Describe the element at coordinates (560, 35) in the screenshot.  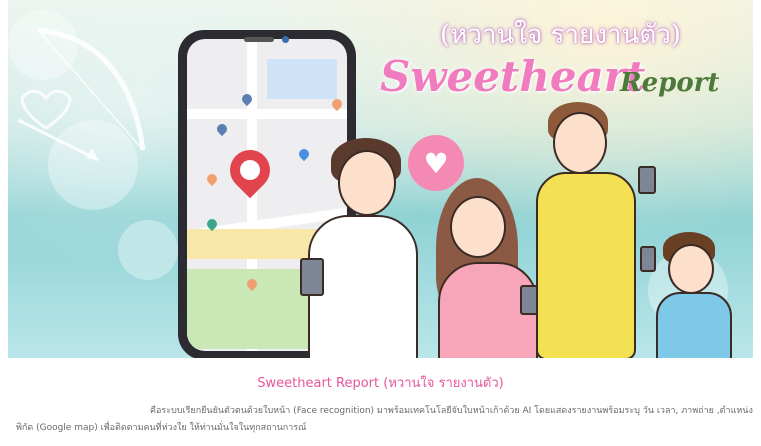
I see `banner-subtitle: (หวานใจ รายงานตัว)` at that location.